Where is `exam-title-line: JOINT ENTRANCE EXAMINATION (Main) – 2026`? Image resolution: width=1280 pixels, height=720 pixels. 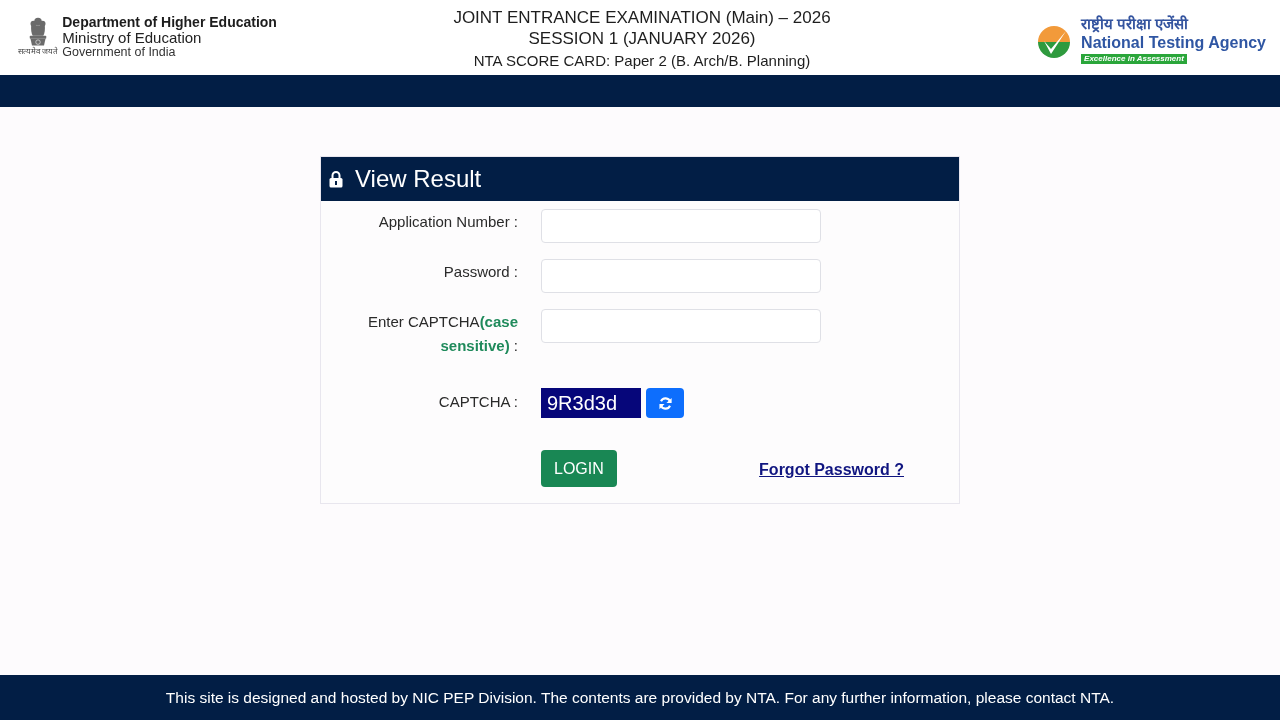 exam-title-line: JOINT ENTRANCE EXAMINATION (Main) – 2026 is located at coordinates (642, 17).